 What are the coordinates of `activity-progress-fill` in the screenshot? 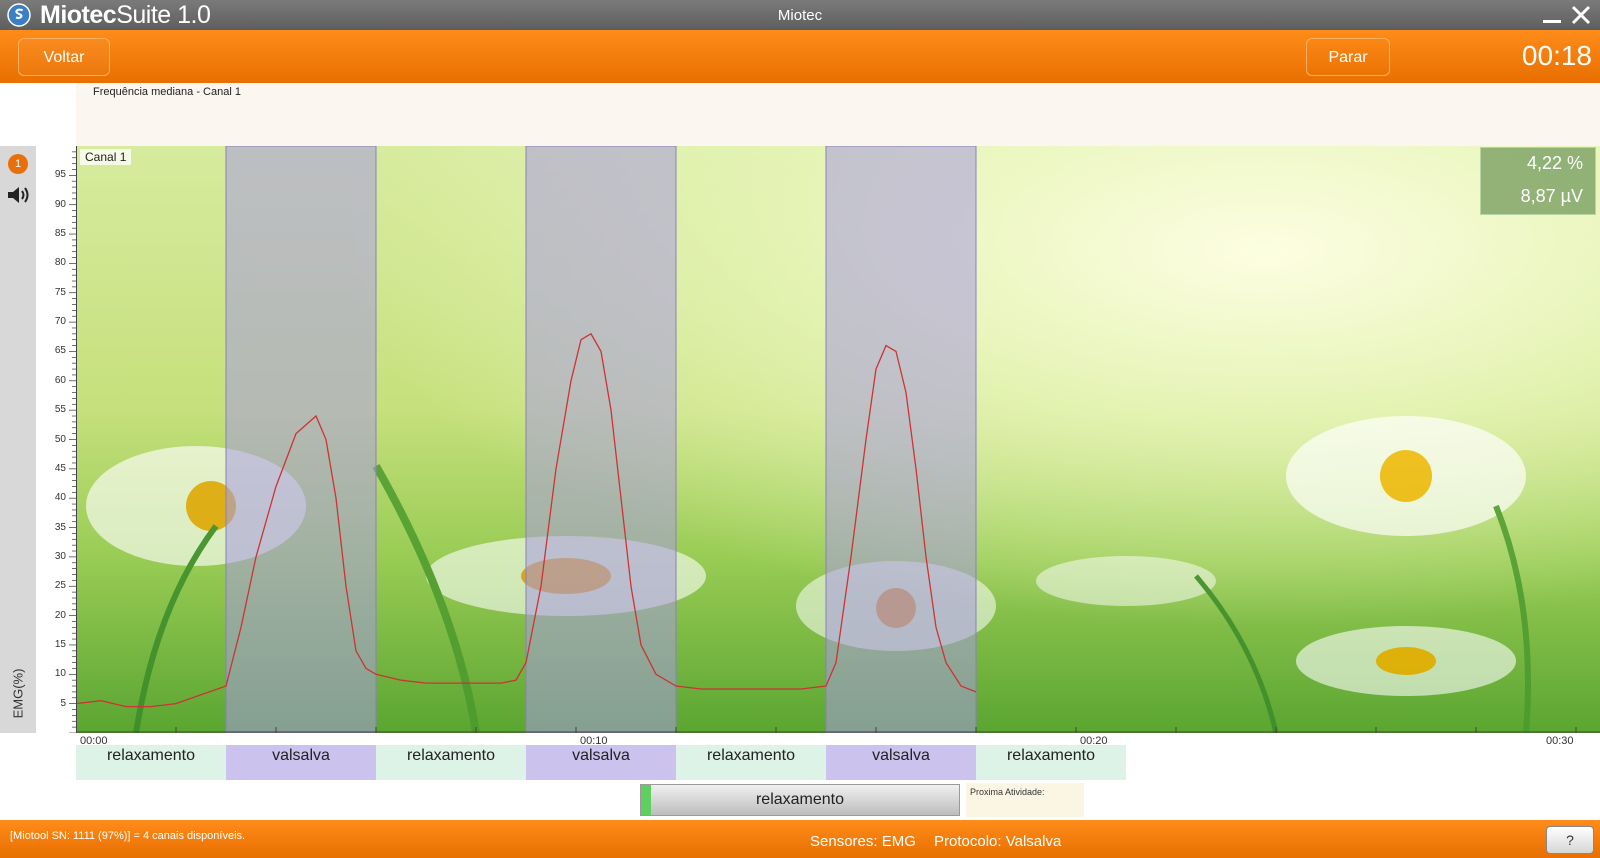 It's located at (646, 800).